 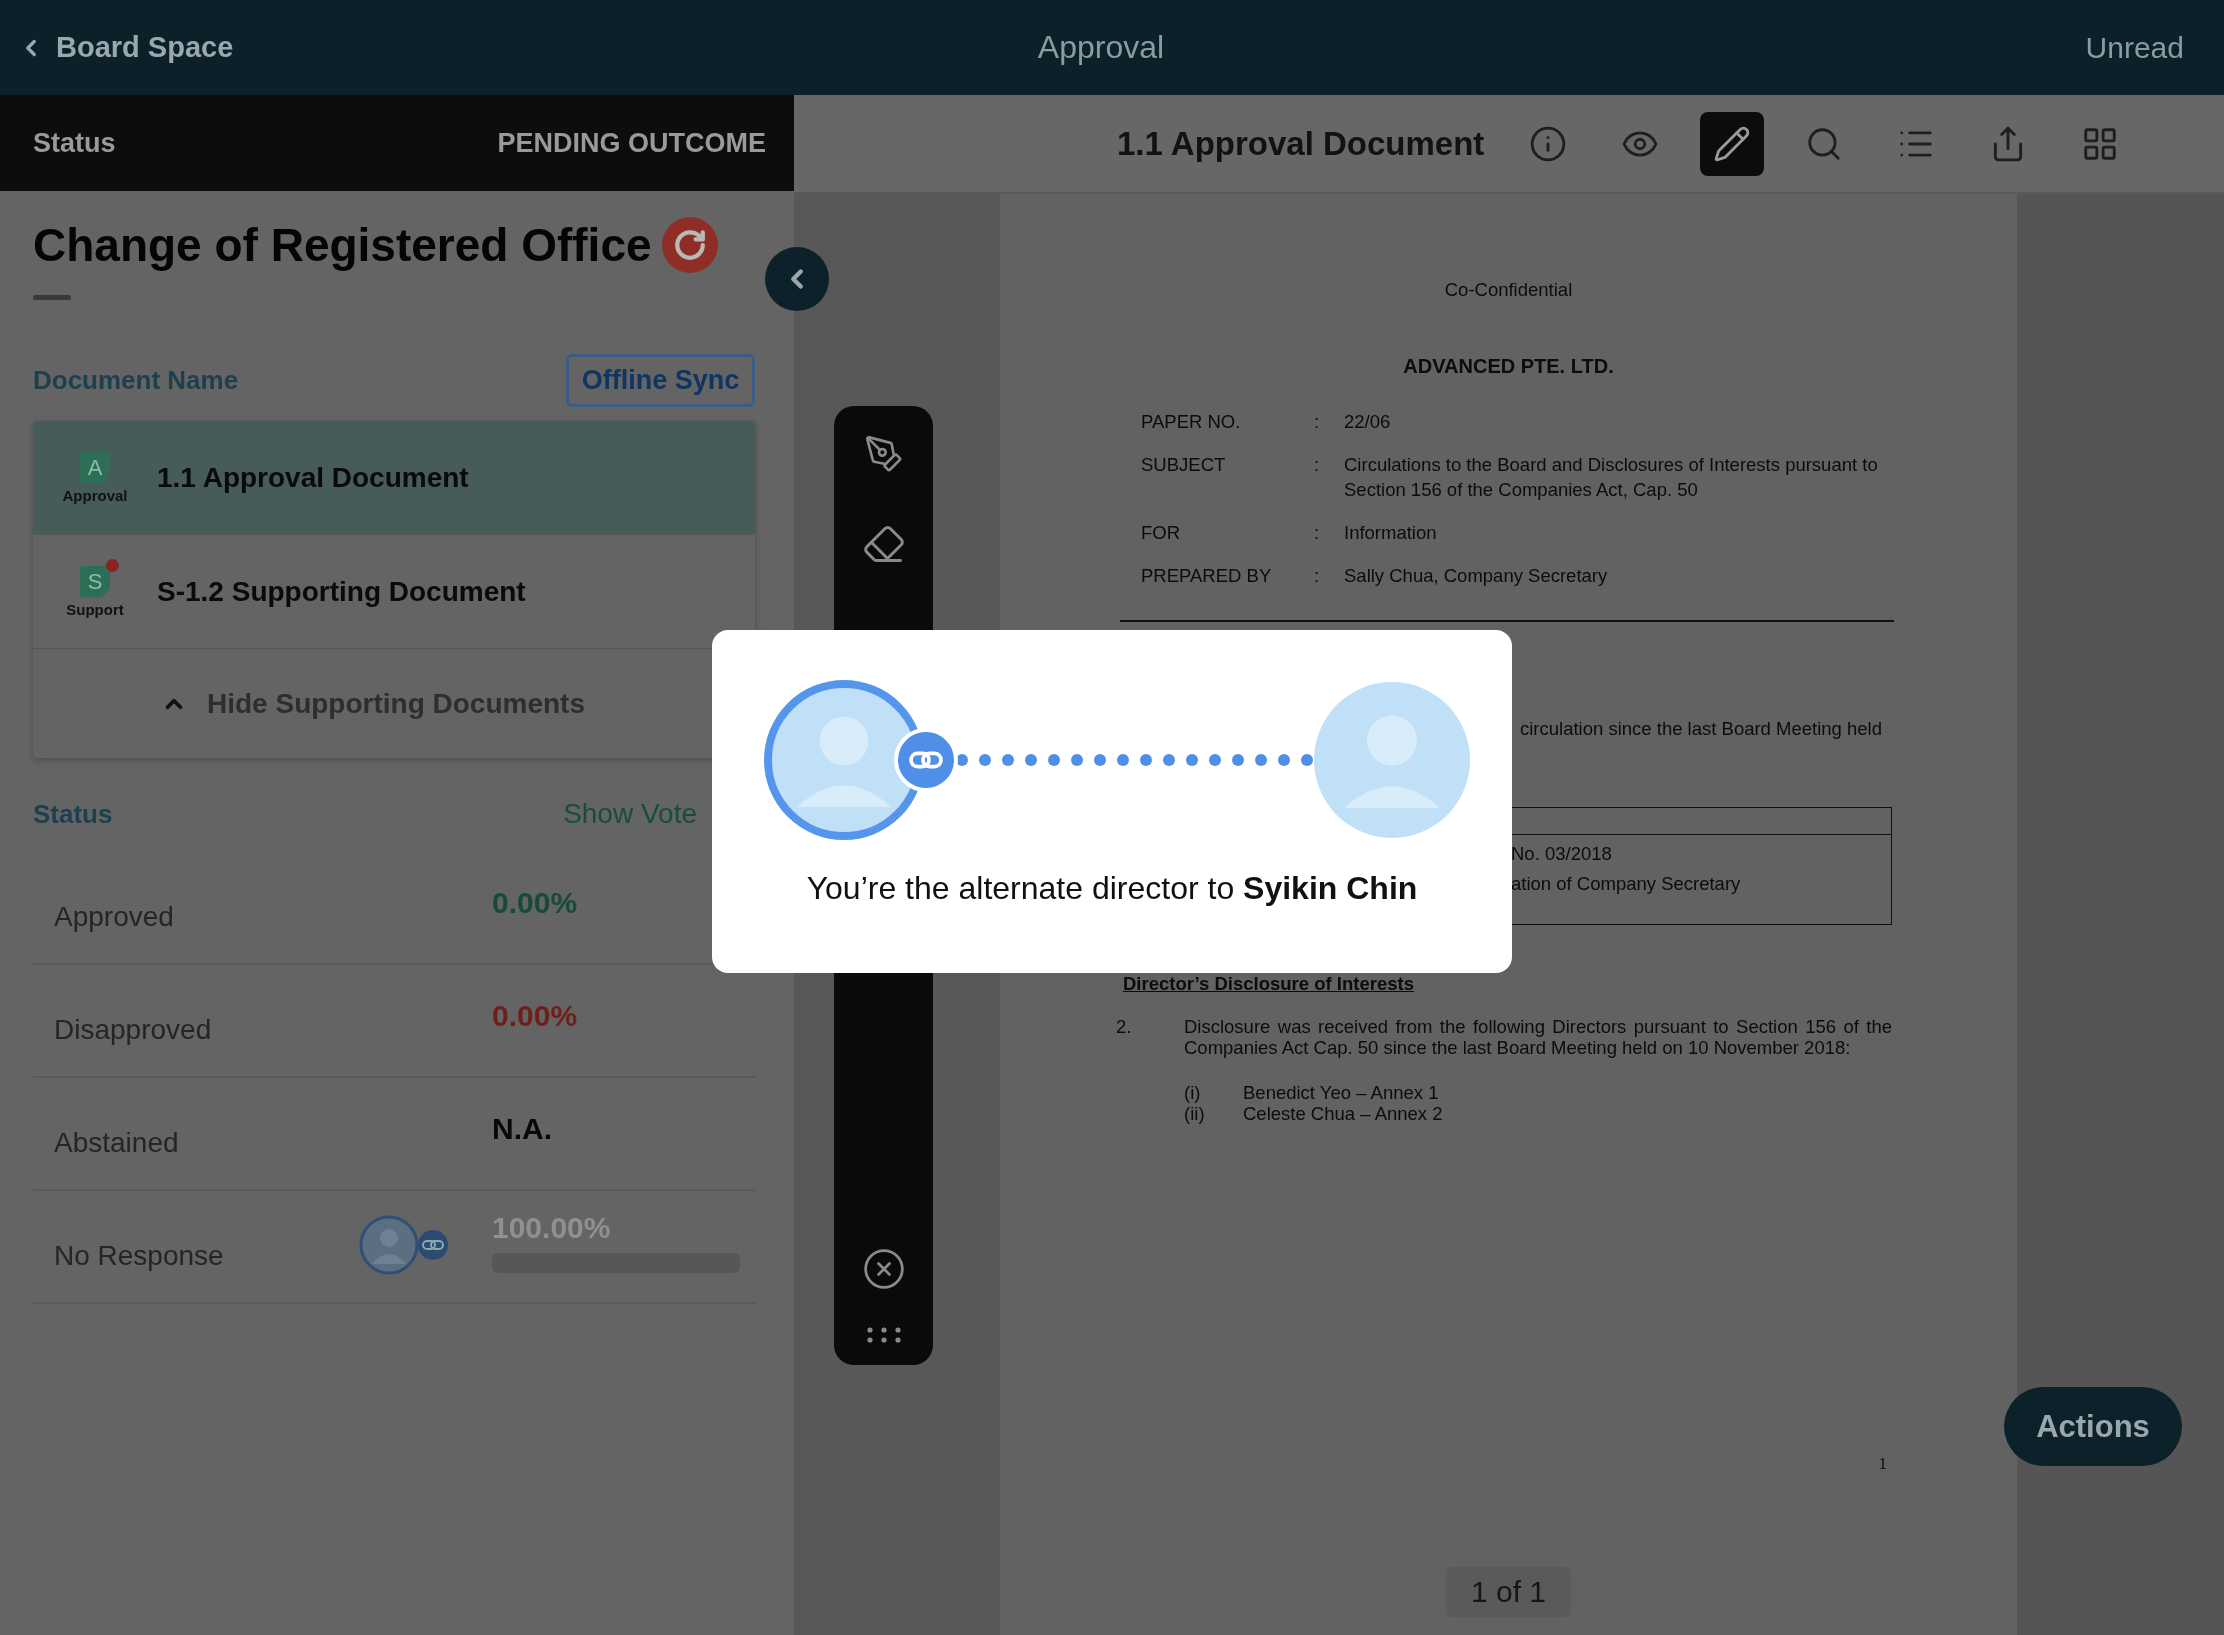 What do you see at coordinates (1561, 854) in the screenshot?
I see `table-cell: No. 03/2018` at bounding box center [1561, 854].